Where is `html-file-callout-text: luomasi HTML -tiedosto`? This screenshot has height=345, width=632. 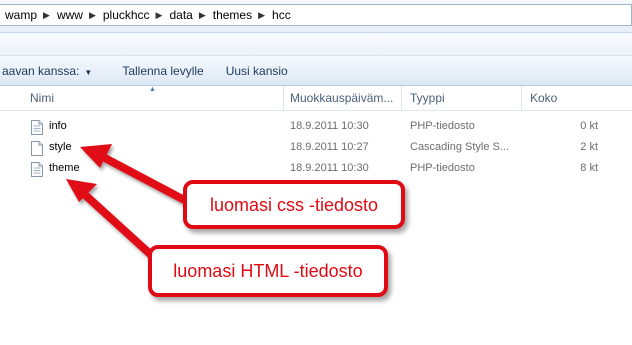 html-file-callout-text: luomasi HTML -tiedosto is located at coordinates (268, 271).